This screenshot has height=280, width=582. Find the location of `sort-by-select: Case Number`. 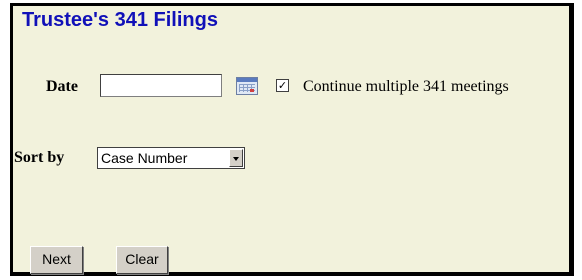

sort-by-select: Case Number is located at coordinates (171, 158).